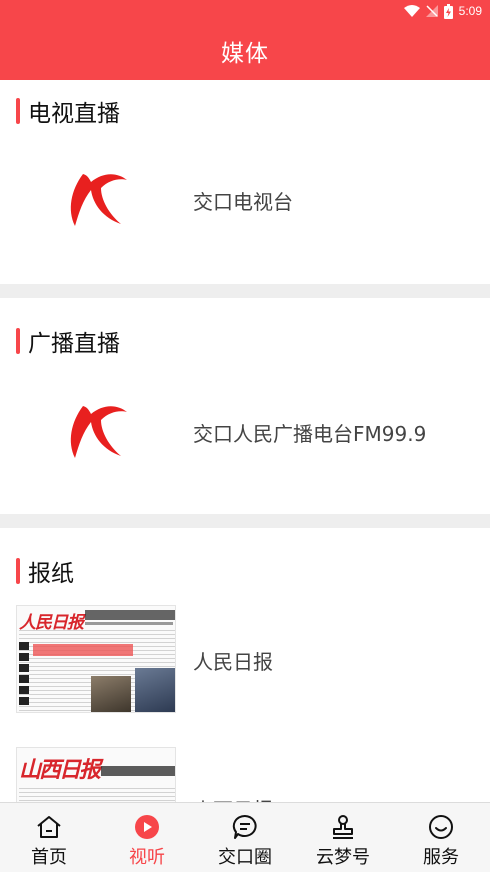 The width and height of the screenshot is (490, 872). I want to click on item-label: 交口人民广播电台FM99.9, so click(310, 434).